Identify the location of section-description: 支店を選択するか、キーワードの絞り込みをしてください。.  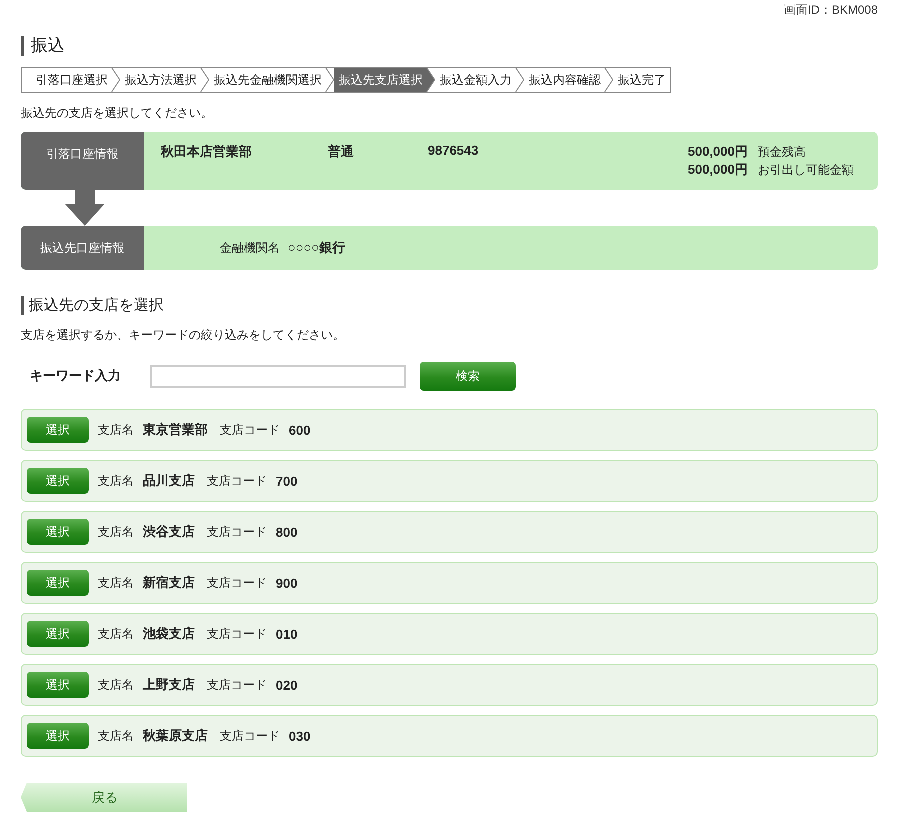
(183, 335).